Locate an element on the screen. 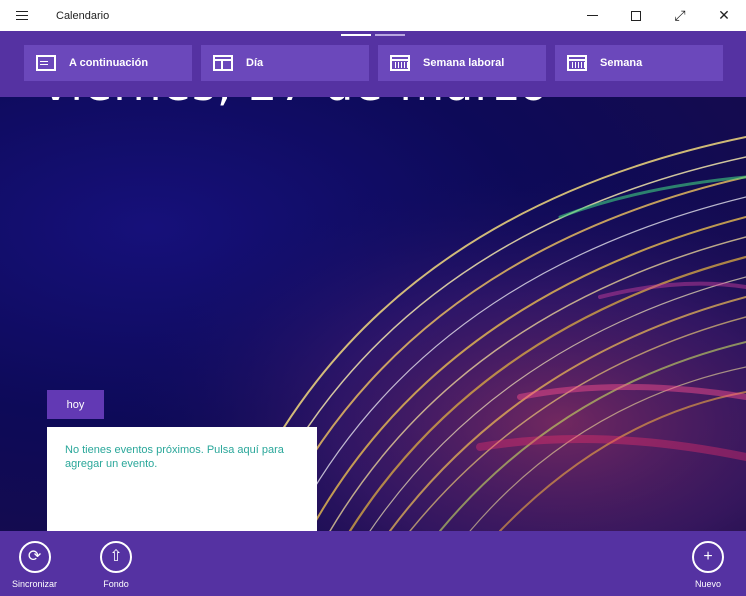  sync-button: ⟳ Sincronizar is located at coordinates (34, 565).